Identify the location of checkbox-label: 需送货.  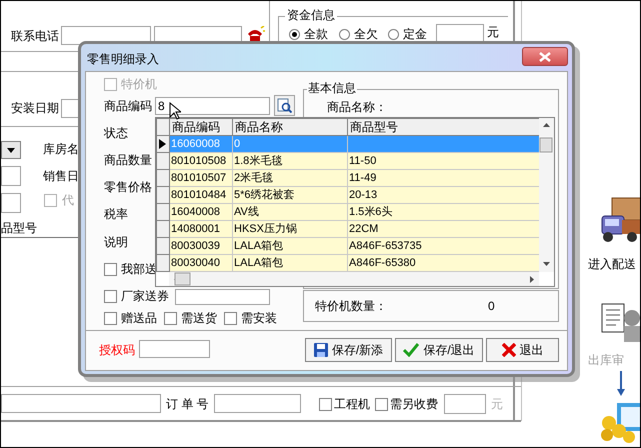
(199, 318).